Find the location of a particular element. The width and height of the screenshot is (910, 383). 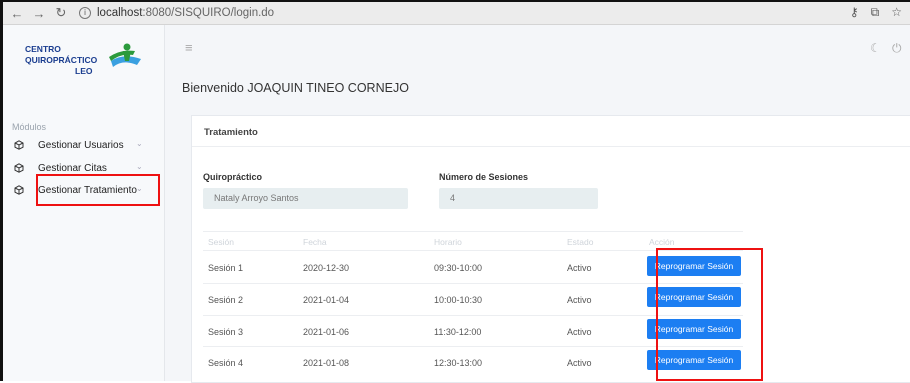

cell-session: Sesión 1 is located at coordinates (226, 268).